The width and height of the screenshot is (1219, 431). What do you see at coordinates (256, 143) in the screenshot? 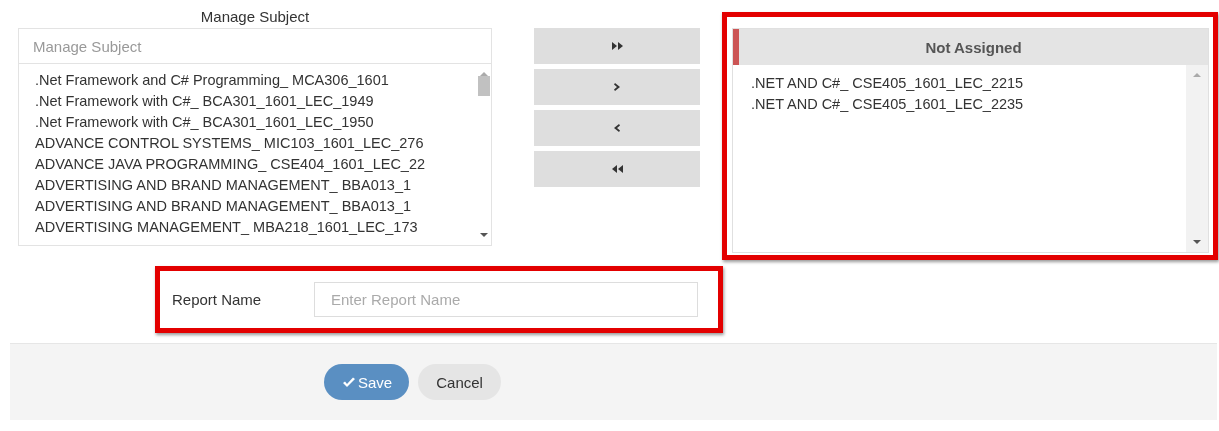
I see `list-item: ADVANCE CONTROL SYSTEMS_ MIC103_1601_LEC_276` at bounding box center [256, 143].